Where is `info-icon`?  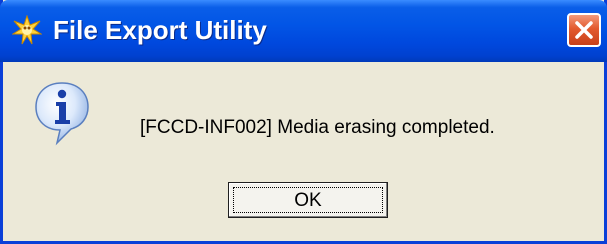
info-icon is located at coordinates (62, 113).